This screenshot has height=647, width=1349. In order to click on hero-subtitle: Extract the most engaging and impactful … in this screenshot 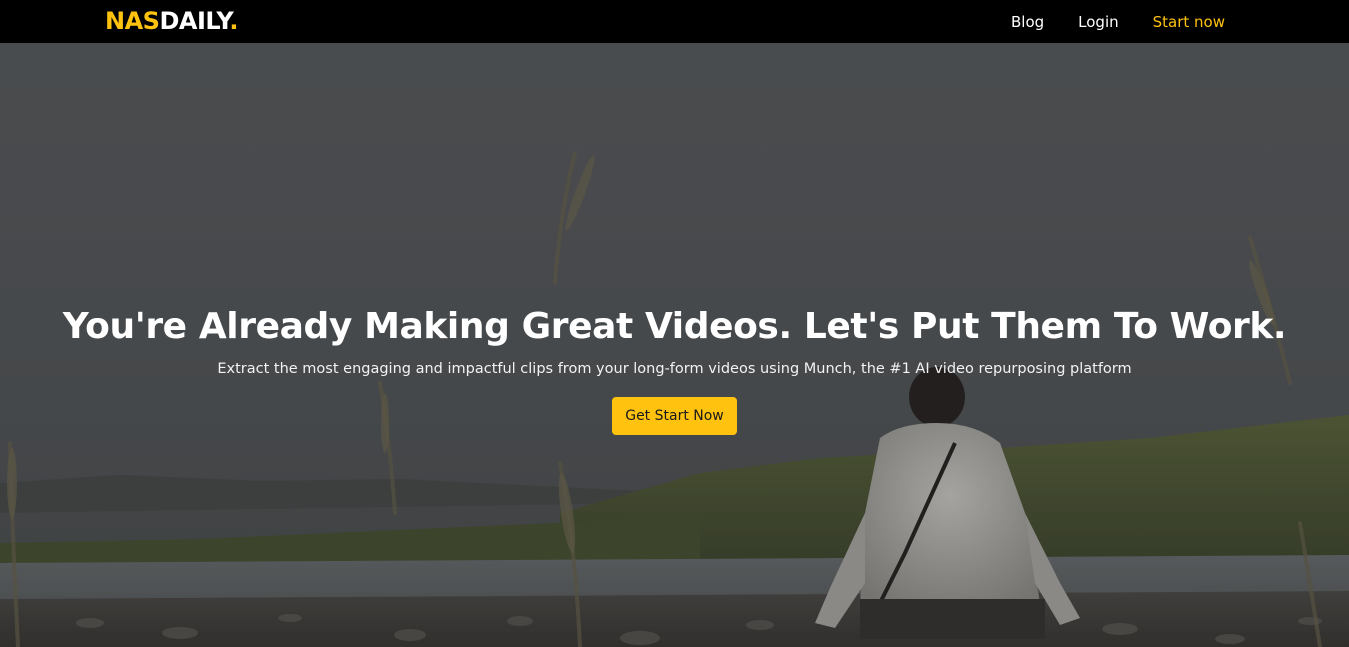, I will do `click(674, 369)`.